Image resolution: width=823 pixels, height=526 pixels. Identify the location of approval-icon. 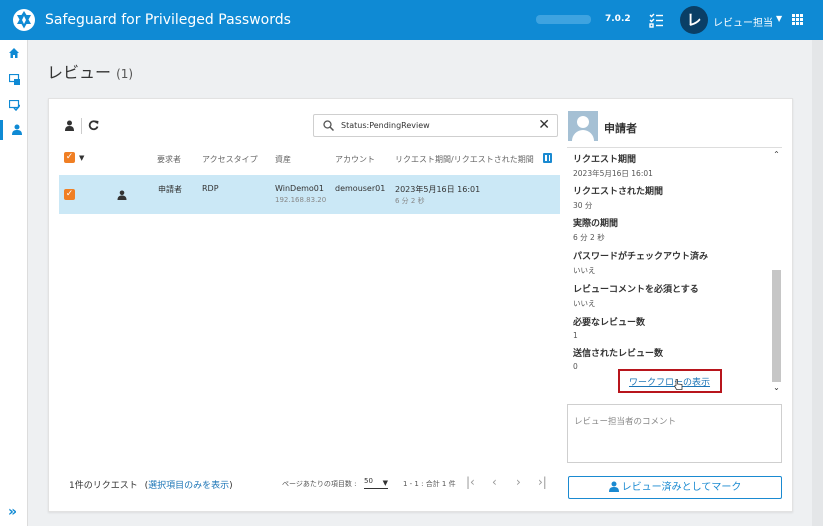
(14, 105).